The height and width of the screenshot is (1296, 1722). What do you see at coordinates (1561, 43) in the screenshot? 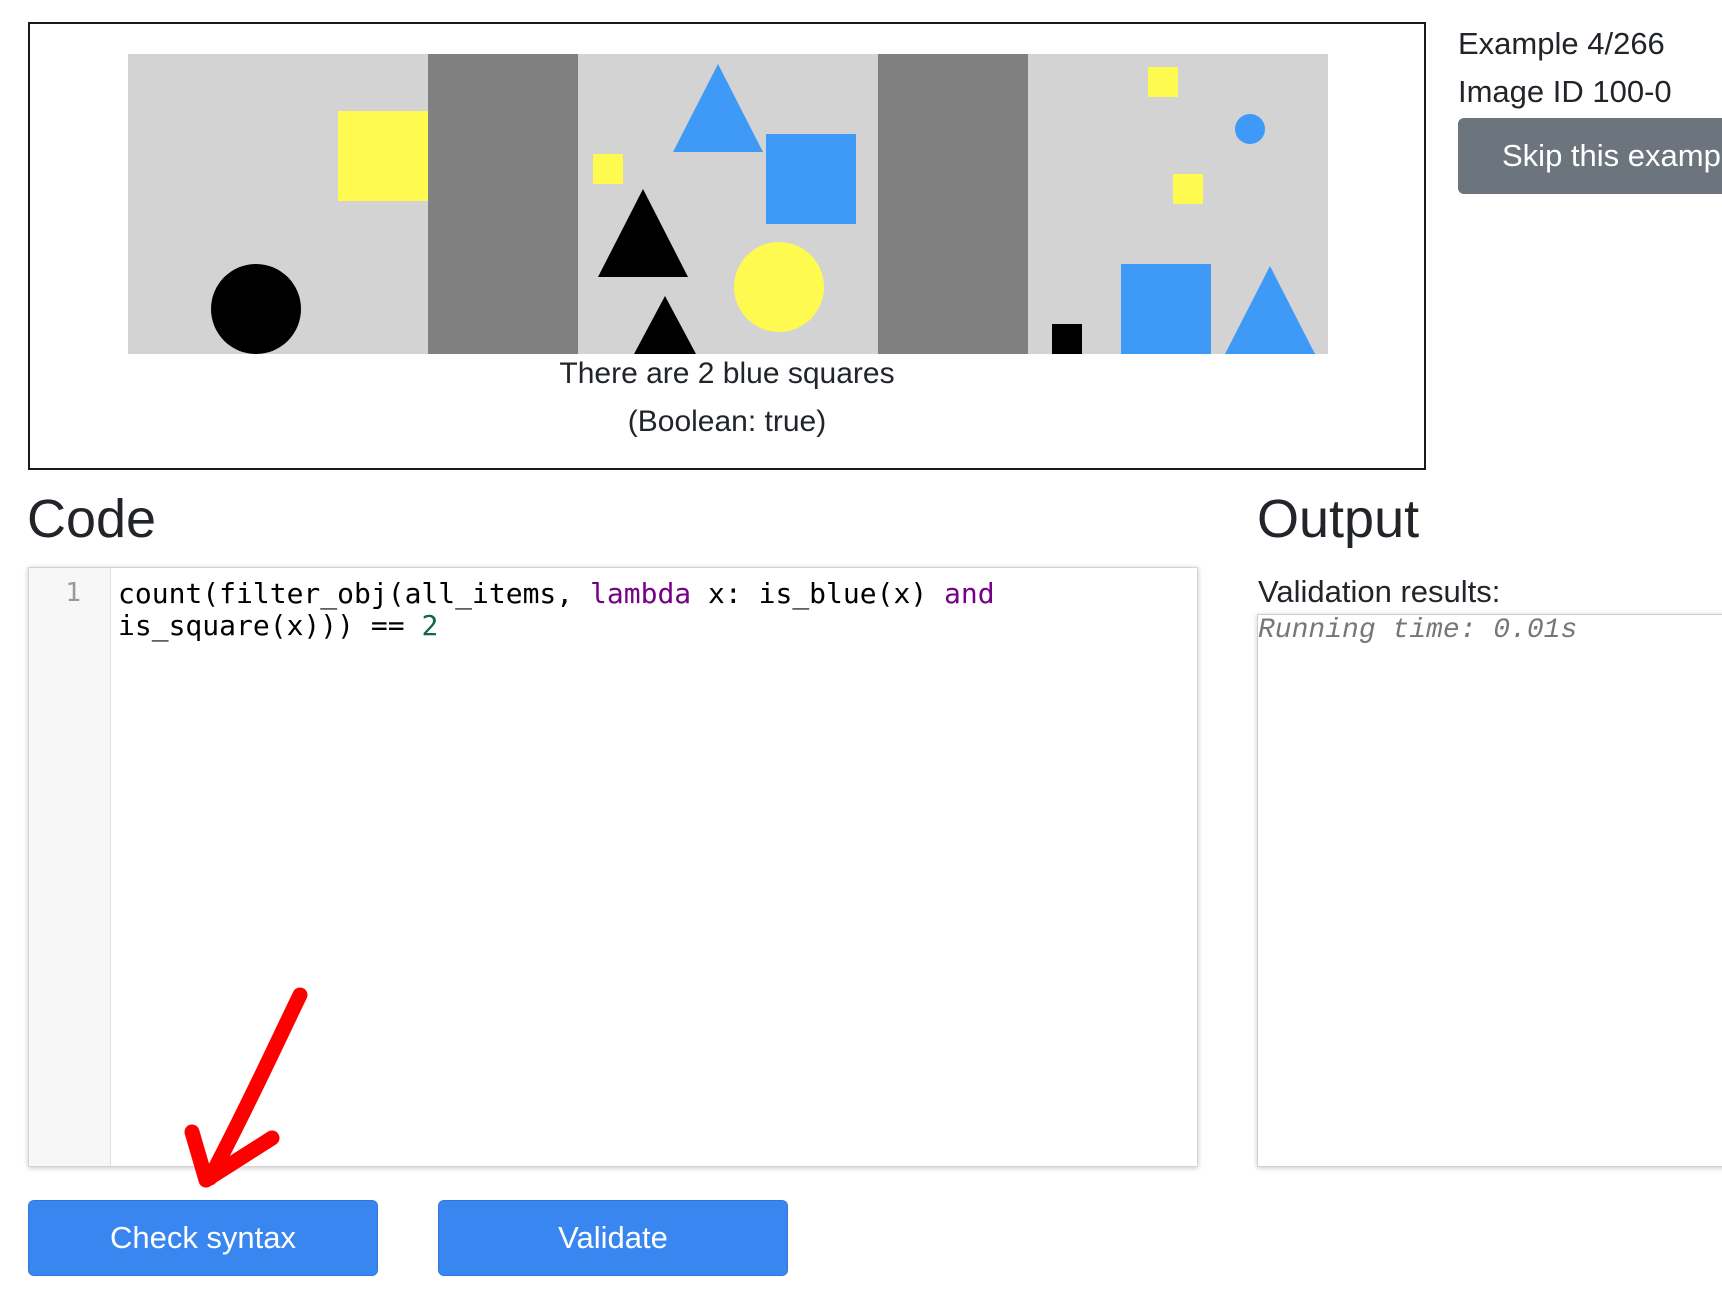
I see `example-counter: Example 4/266` at bounding box center [1561, 43].